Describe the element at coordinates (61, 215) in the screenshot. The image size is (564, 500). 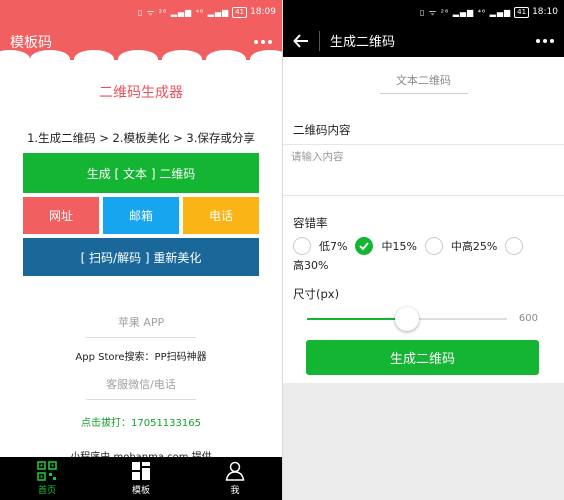
I see `url-button: 网址` at that location.